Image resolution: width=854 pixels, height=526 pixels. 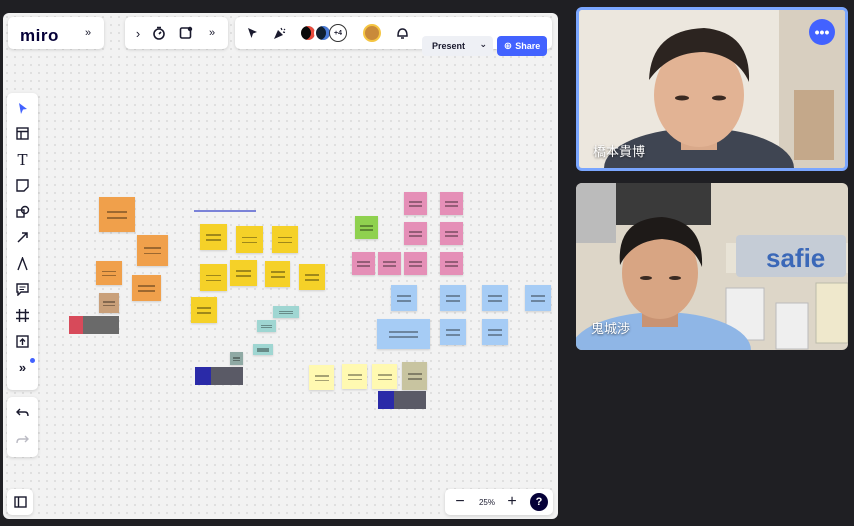 I want to click on text-tool-icon: T, so click(x=22, y=160).